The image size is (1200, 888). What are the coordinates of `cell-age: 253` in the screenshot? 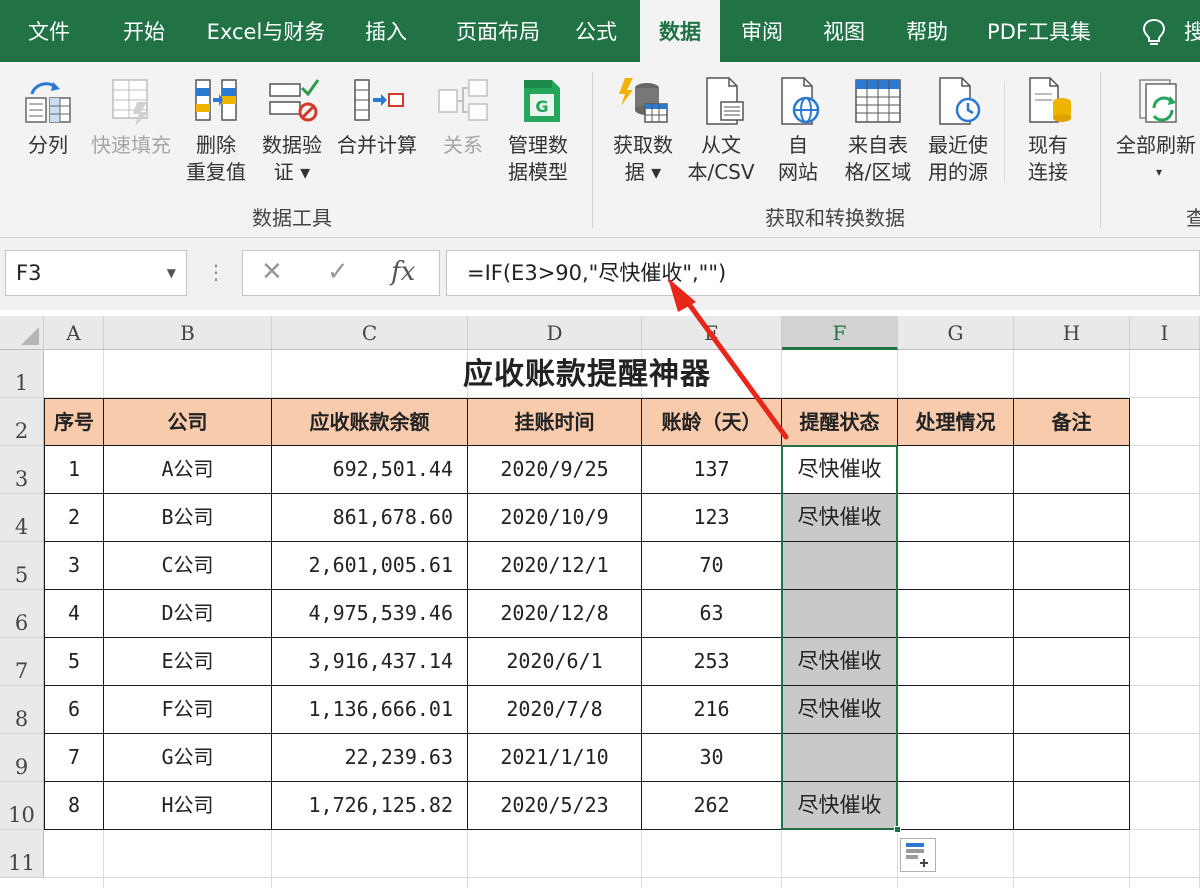 It's located at (712, 662).